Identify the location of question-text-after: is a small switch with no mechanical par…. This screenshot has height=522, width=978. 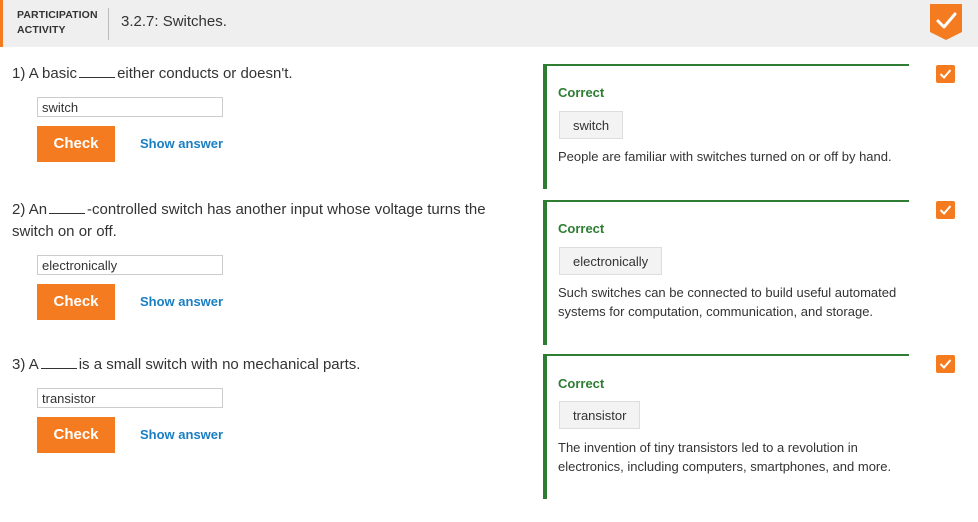
(219, 364).